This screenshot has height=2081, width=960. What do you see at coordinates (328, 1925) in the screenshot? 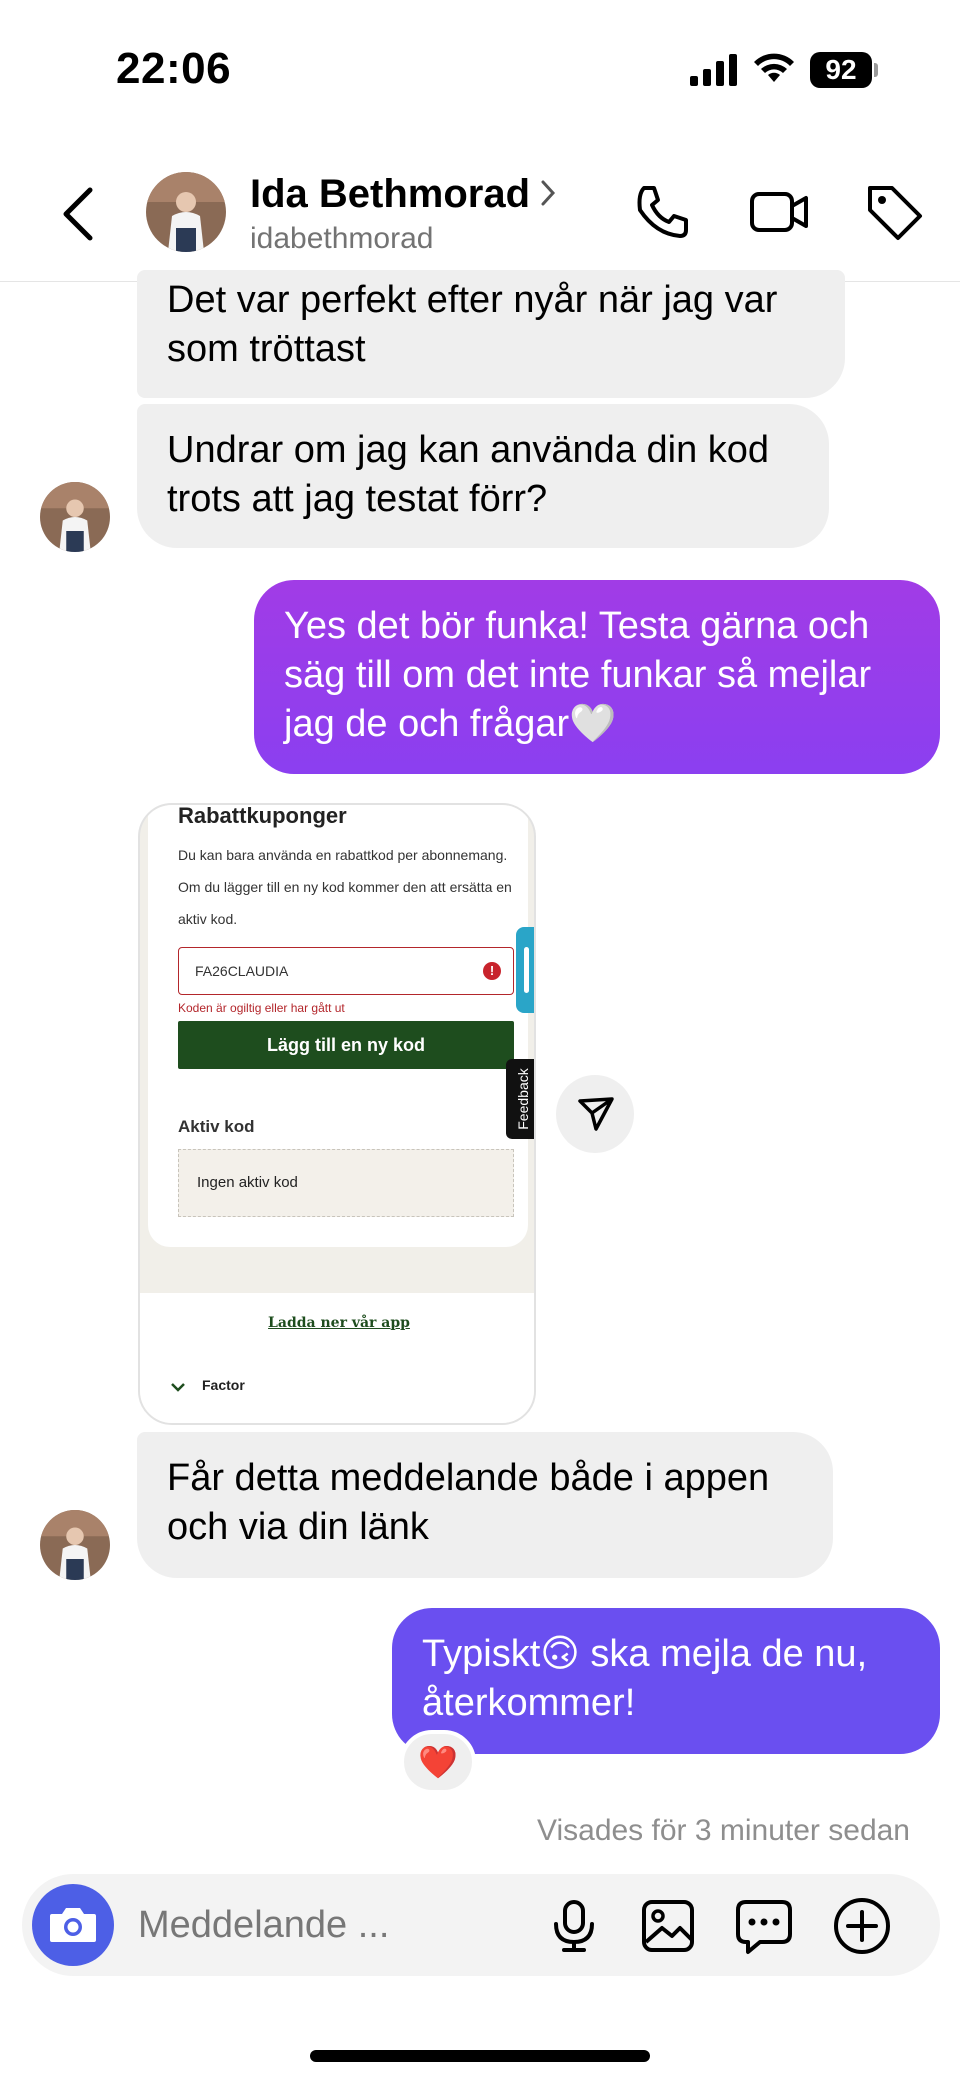
I see `message-input` at bounding box center [328, 1925].